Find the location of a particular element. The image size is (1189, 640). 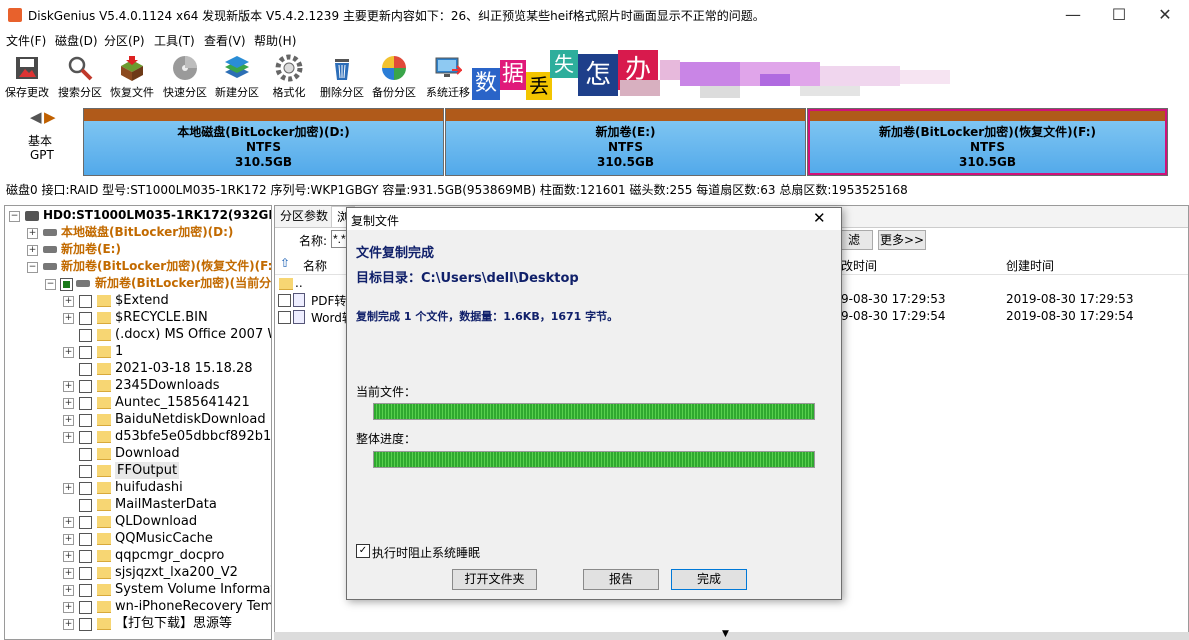

report-button: 报告 is located at coordinates (621, 579).